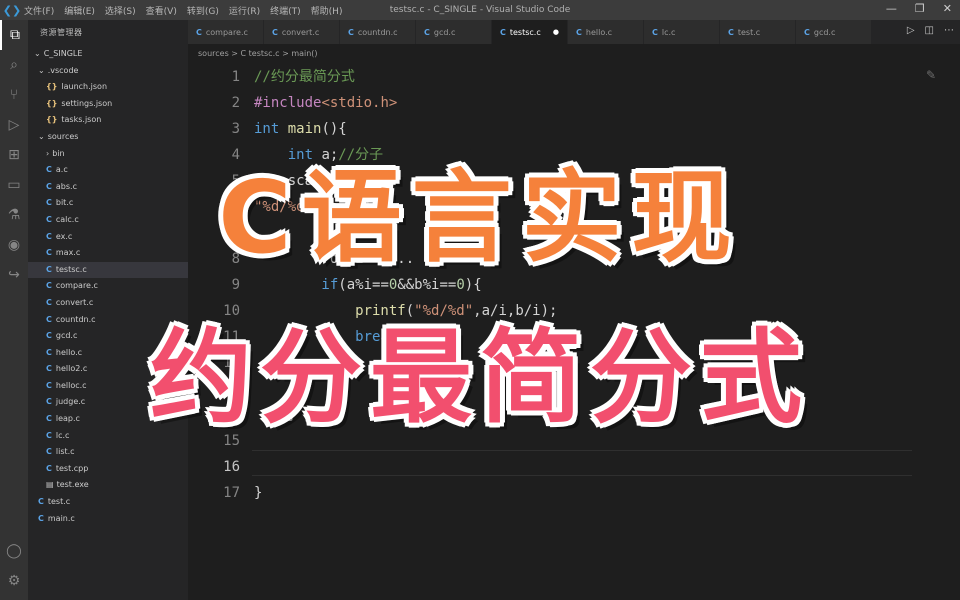 The width and height of the screenshot is (960, 600). I want to click on editor-tab: Ctest.c, so click(758, 32).